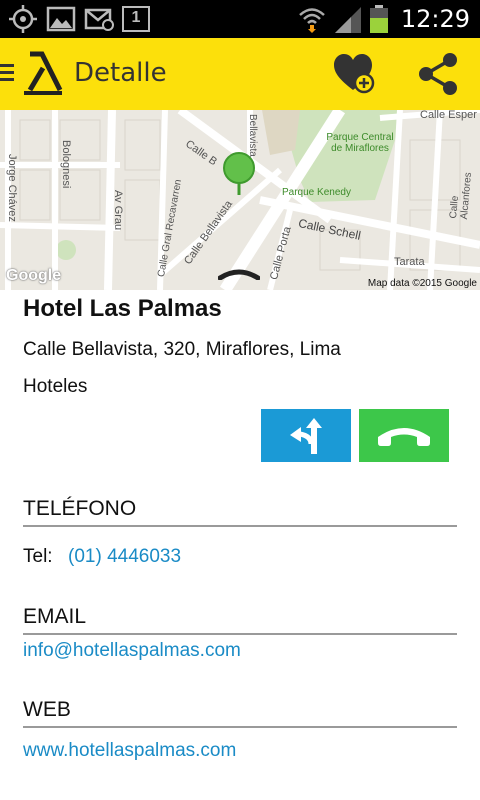 This screenshot has height=800, width=480. I want to click on map-credit: Map data ©2015 Google, so click(422, 283).